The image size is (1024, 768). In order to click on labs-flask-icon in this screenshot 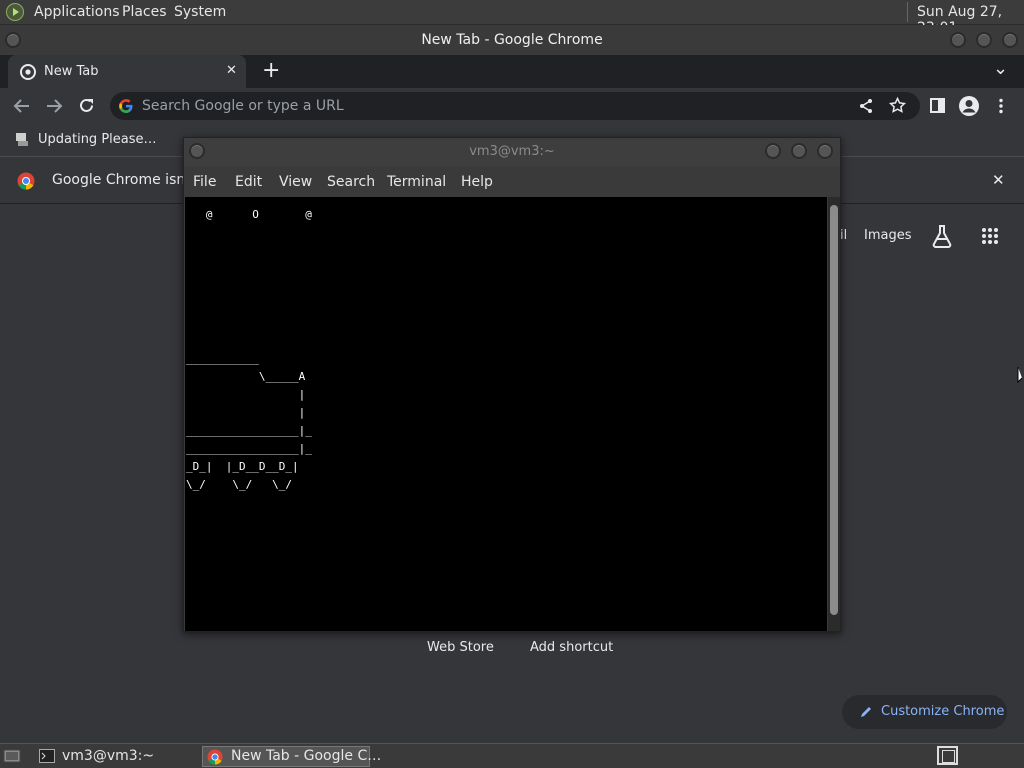, I will do `click(942, 236)`.